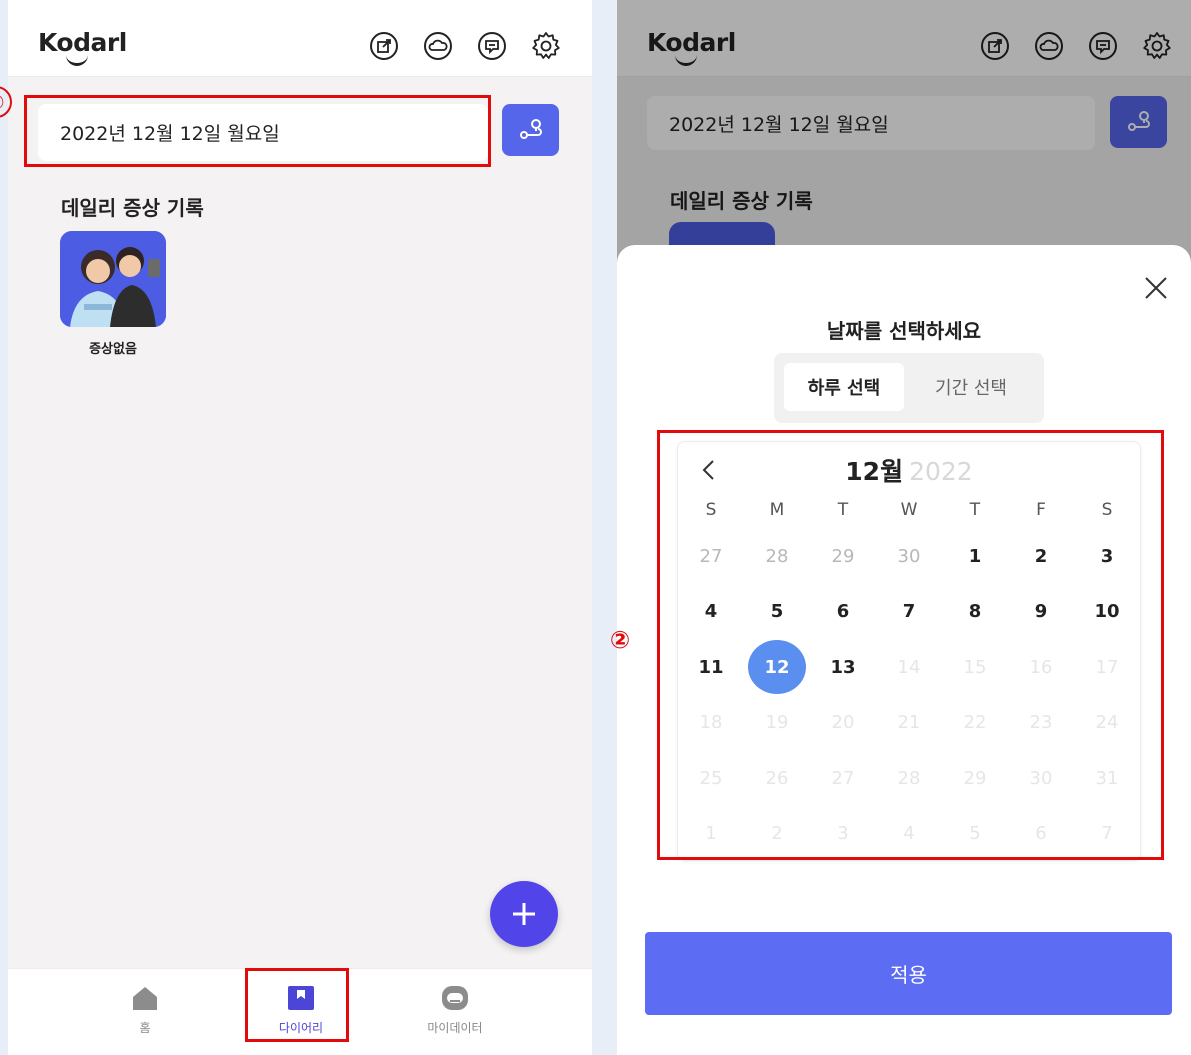  Describe the element at coordinates (455, 1028) in the screenshot. I see `nav-mydata-label: 마이데이터` at that location.